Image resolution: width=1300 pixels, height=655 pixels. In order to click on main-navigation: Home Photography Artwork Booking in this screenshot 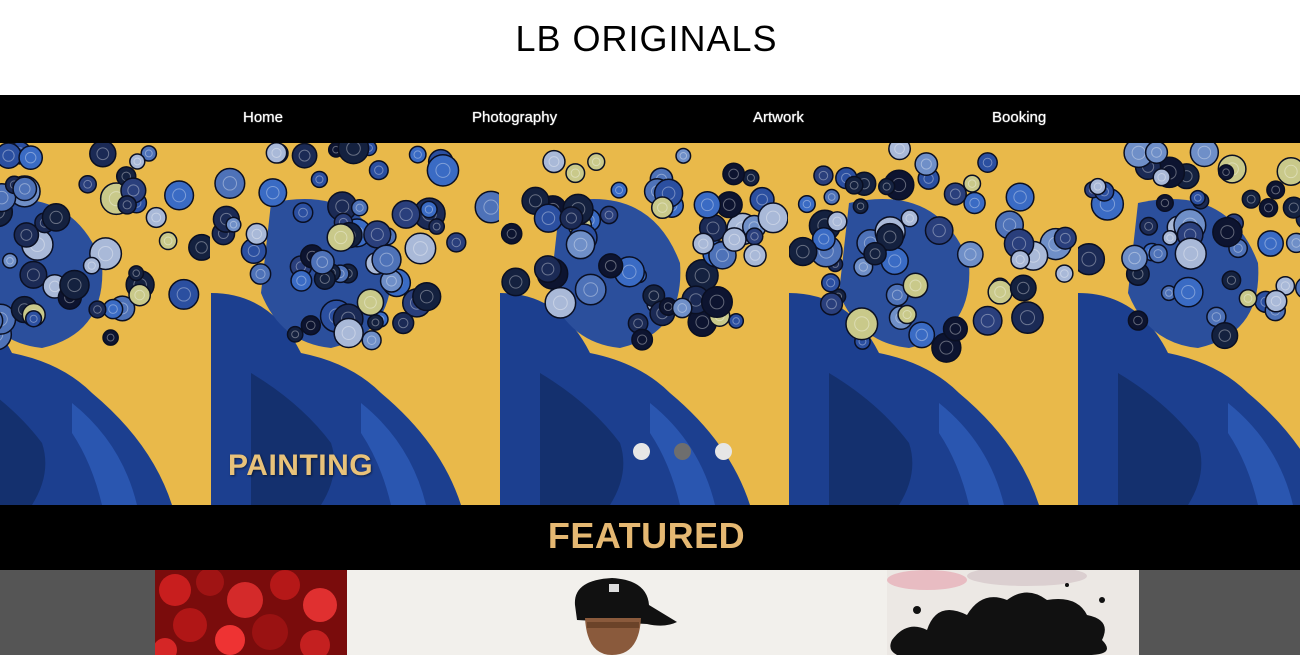, I will do `click(650, 119)`.